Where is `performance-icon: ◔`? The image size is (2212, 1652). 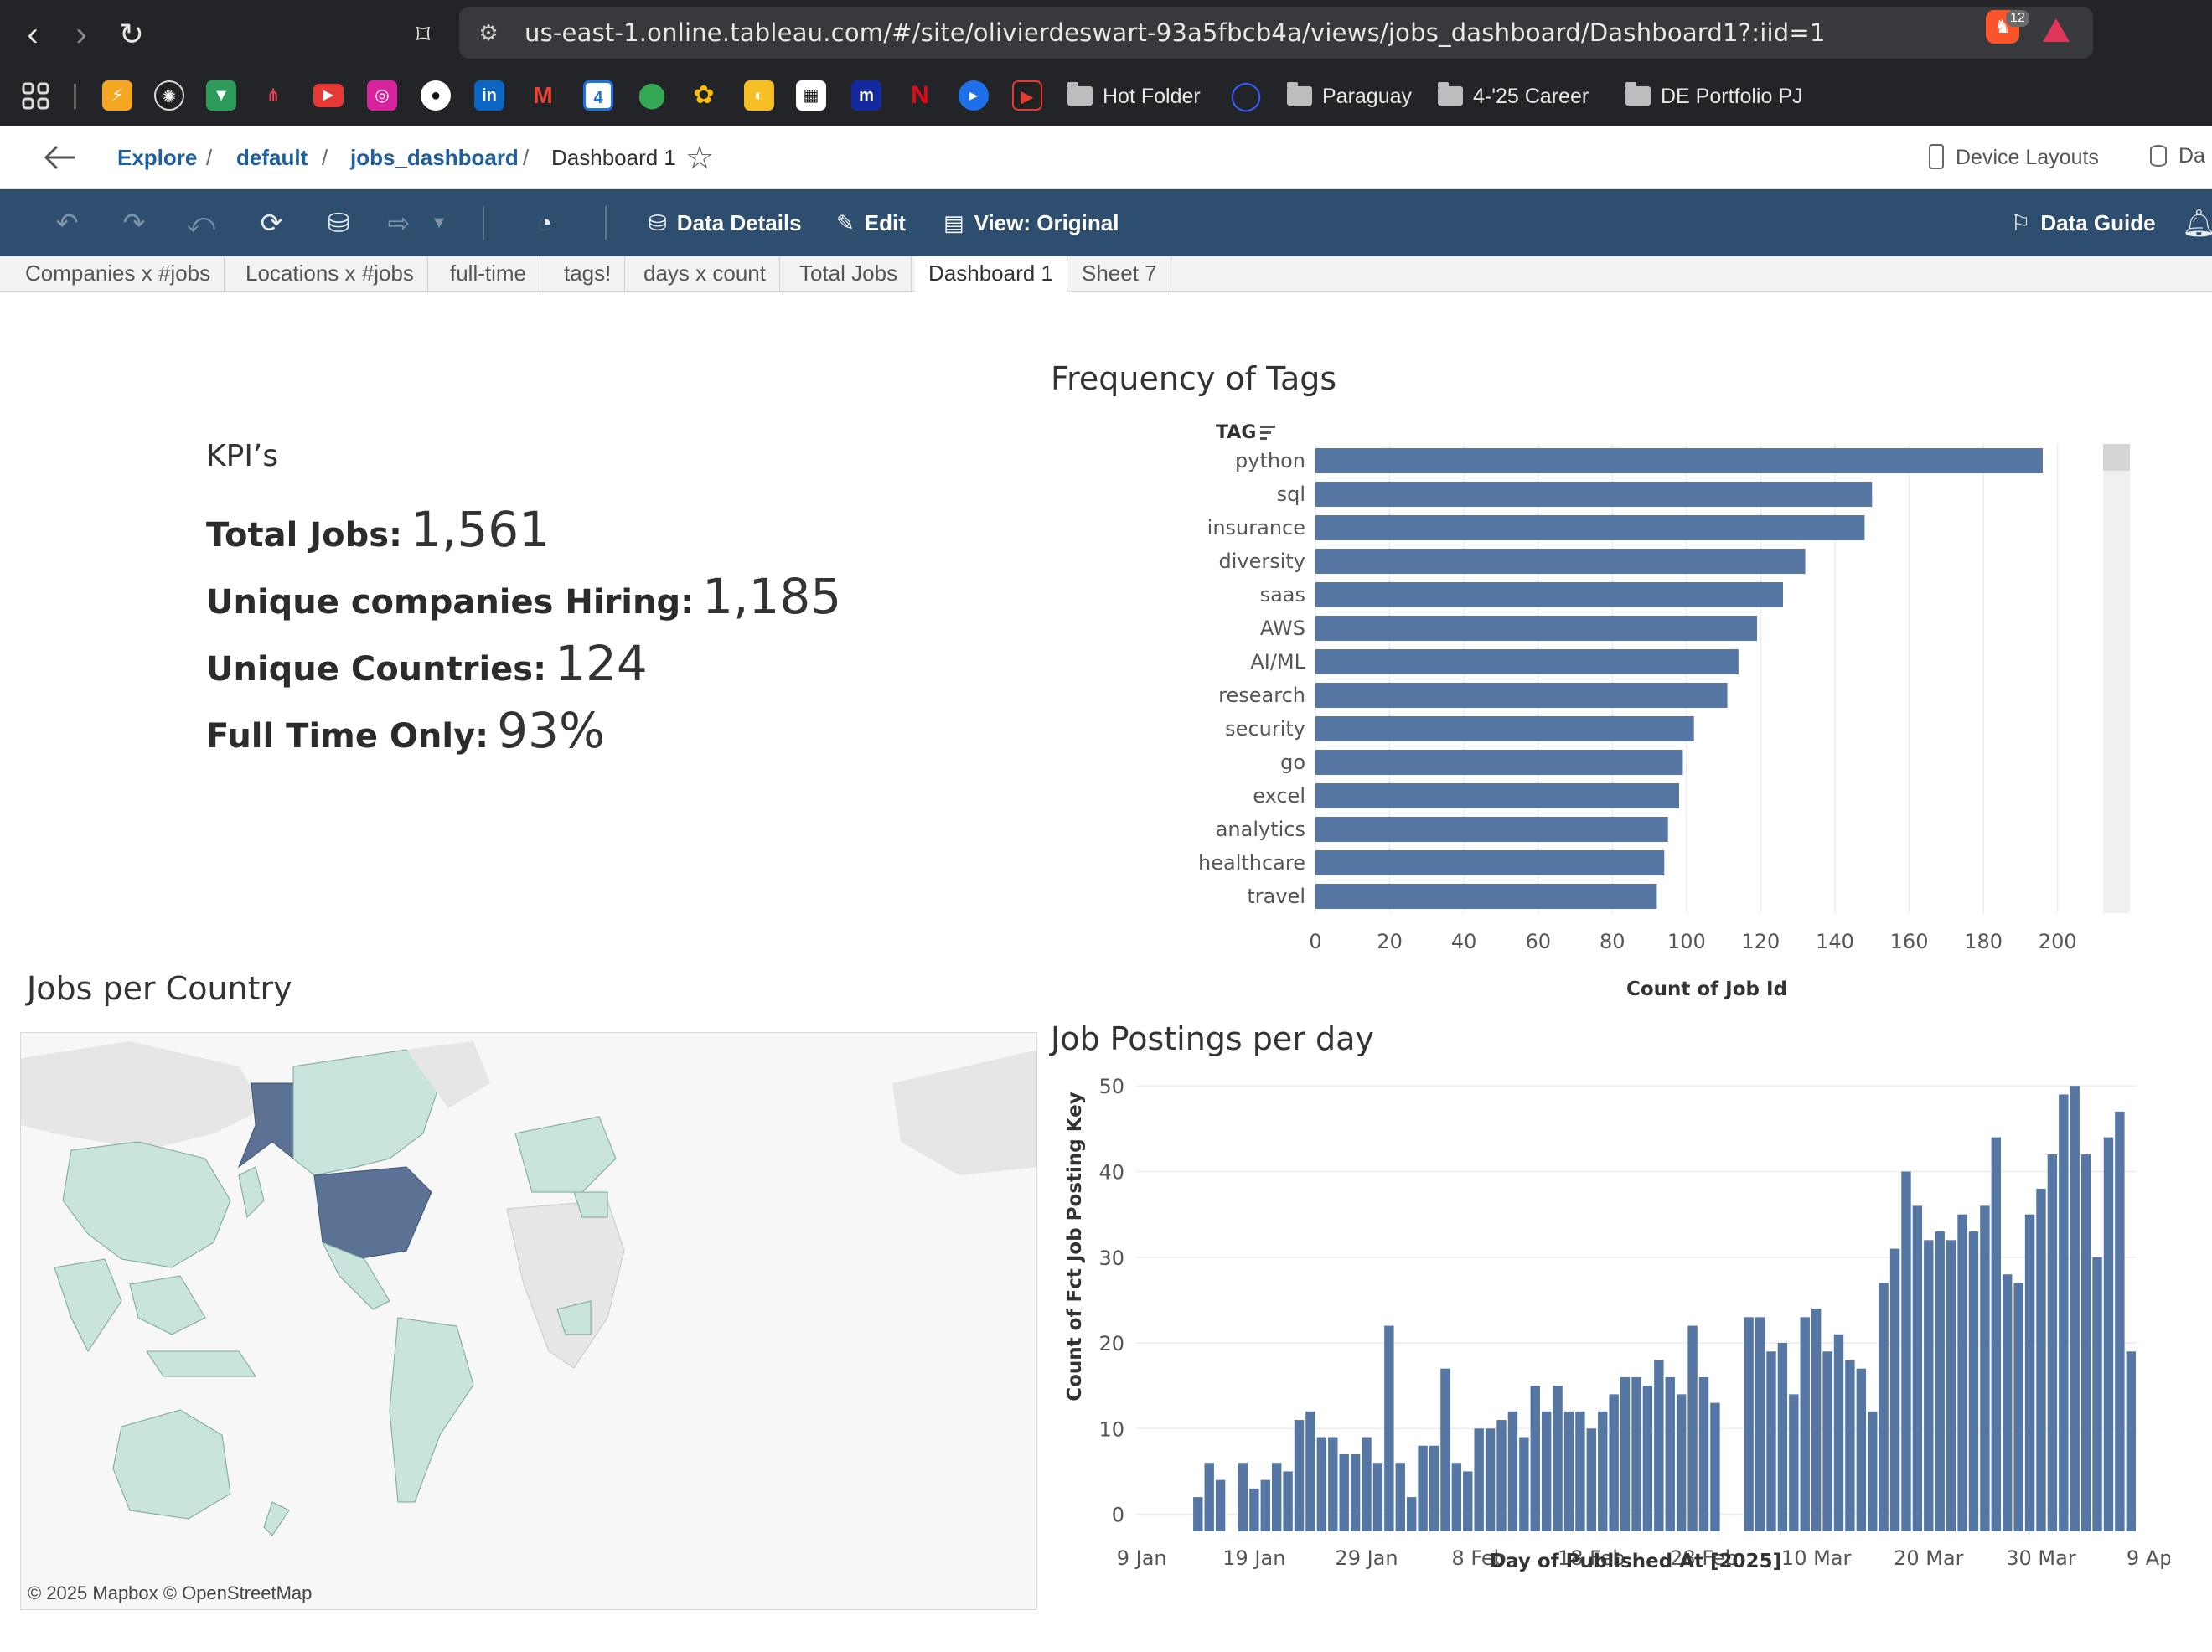
performance-icon: ◔ is located at coordinates (544, 223).